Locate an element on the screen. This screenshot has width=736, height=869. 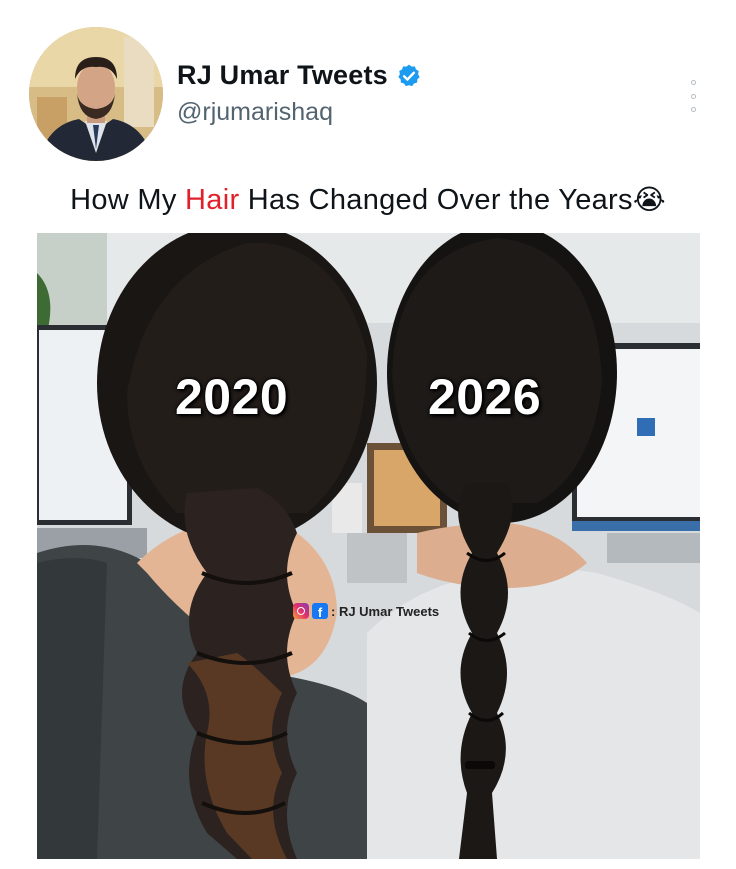
author-avatar is located at coordinates (96, 94).